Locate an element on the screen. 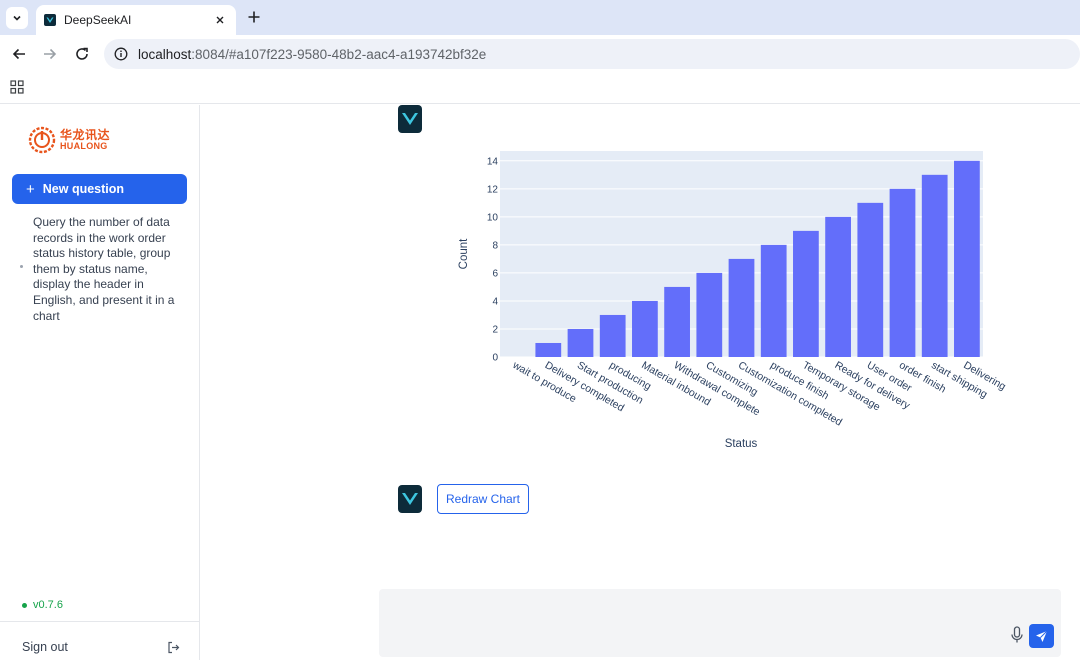 This screenshot has width=1080, height=660. plus-icon is located at coordinates (254, 17).